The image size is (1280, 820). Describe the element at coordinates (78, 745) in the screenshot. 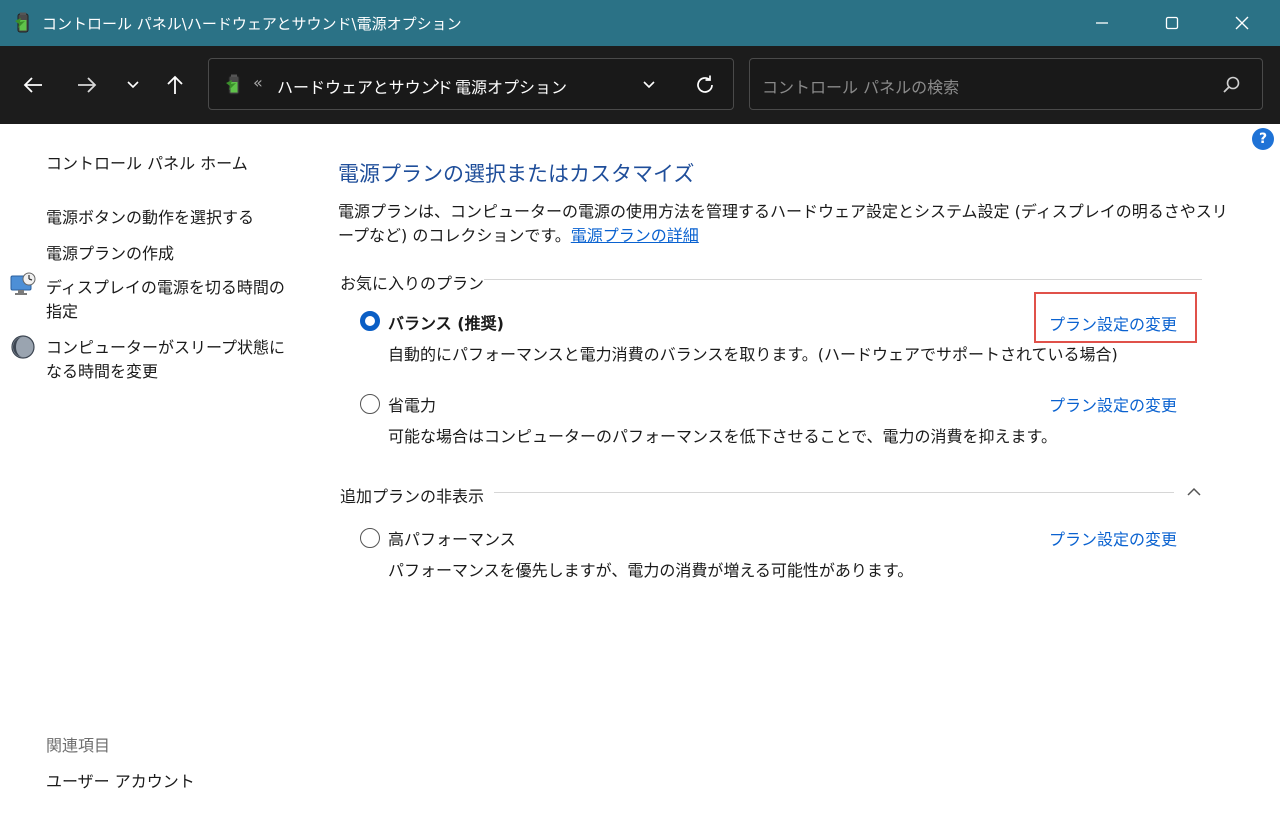

I see `related-header: 関連項目` at that location.